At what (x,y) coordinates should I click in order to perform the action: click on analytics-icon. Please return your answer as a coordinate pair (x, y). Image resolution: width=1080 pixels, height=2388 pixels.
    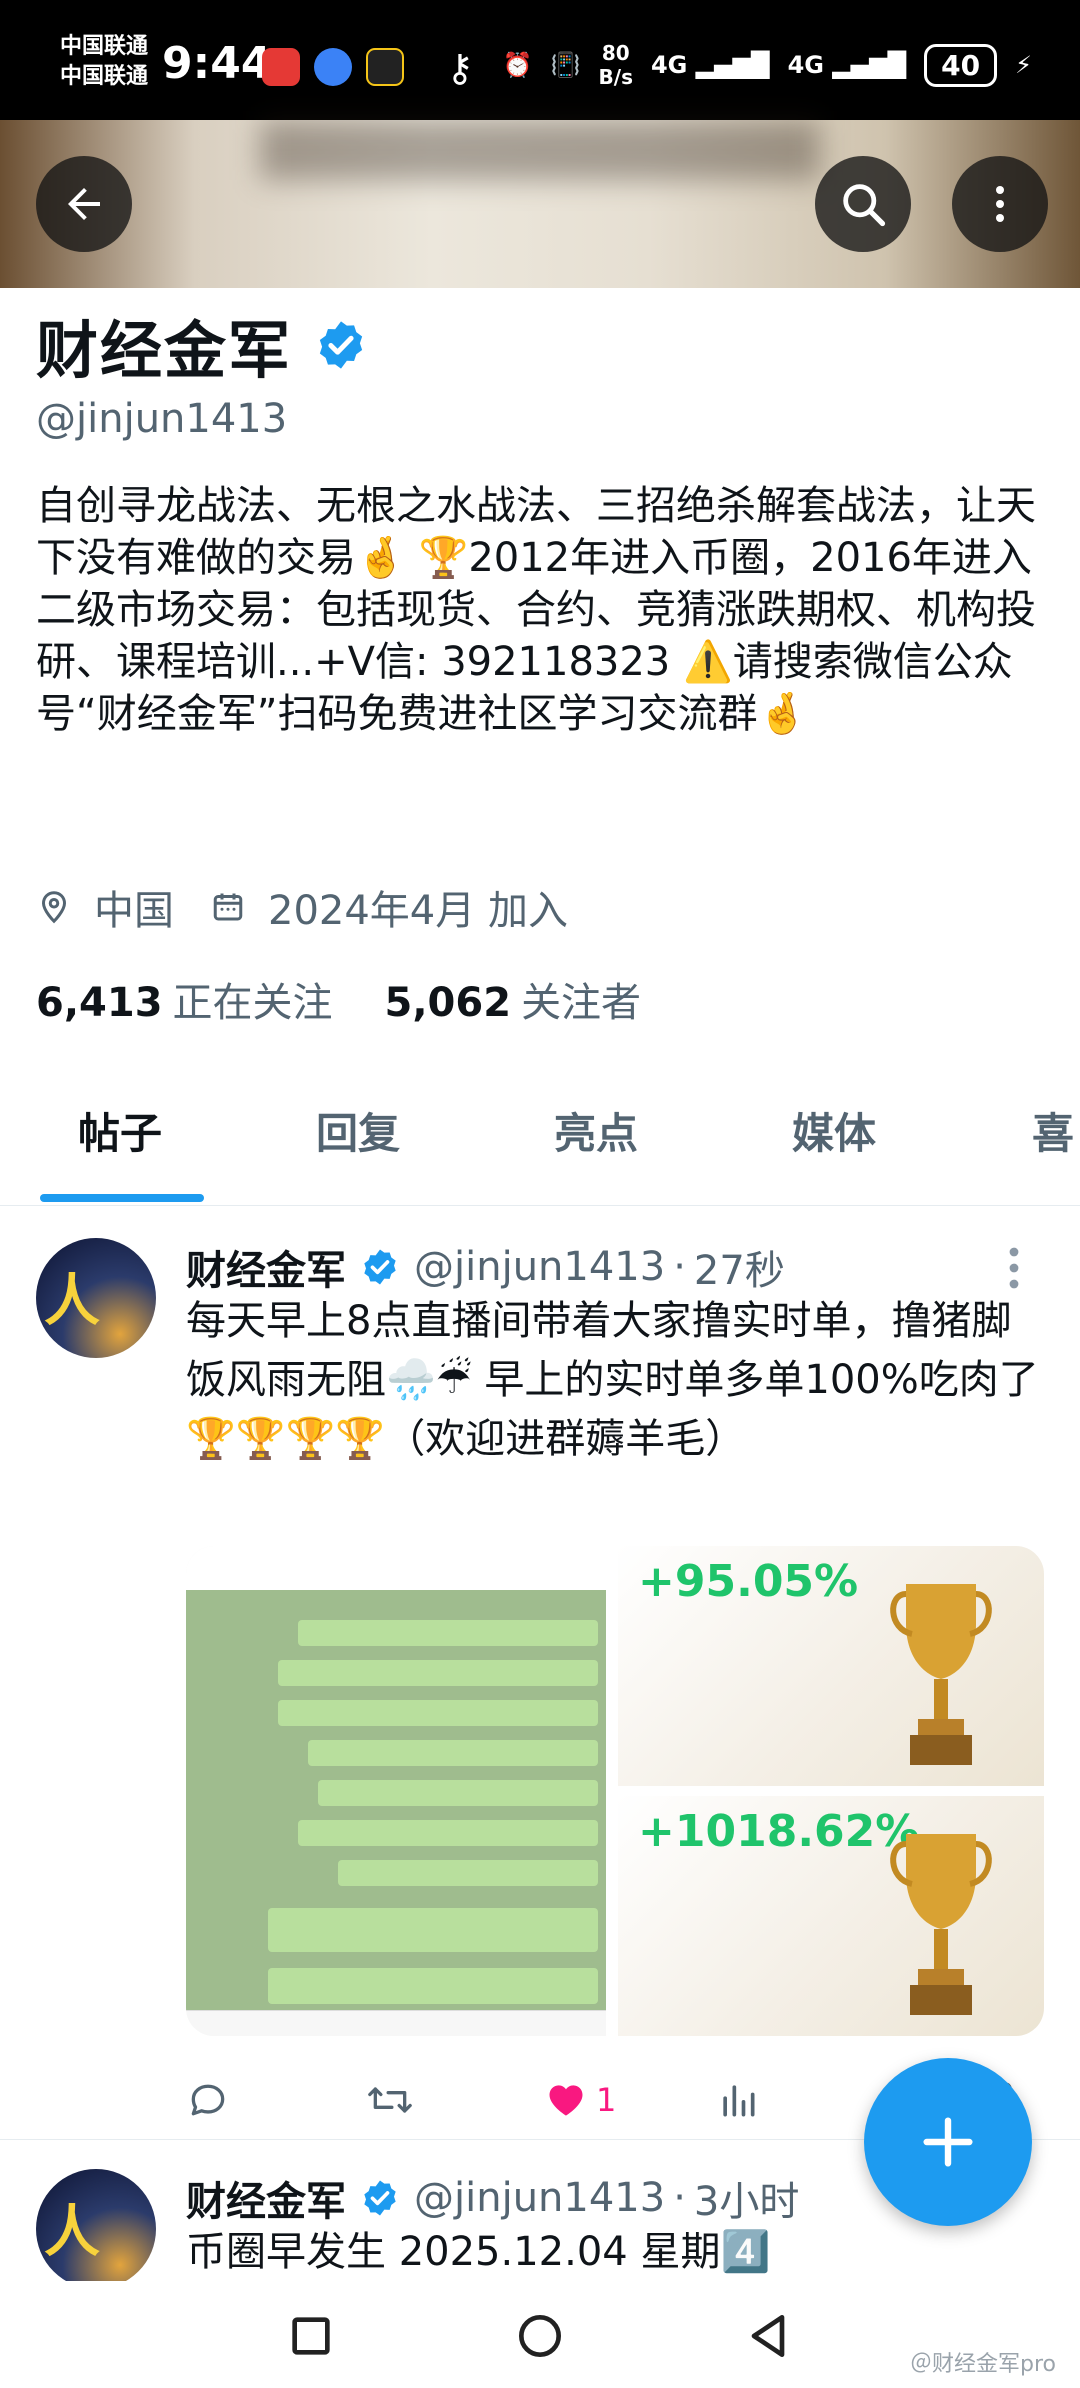
    Looking at the image, I should click on (739, 2101).